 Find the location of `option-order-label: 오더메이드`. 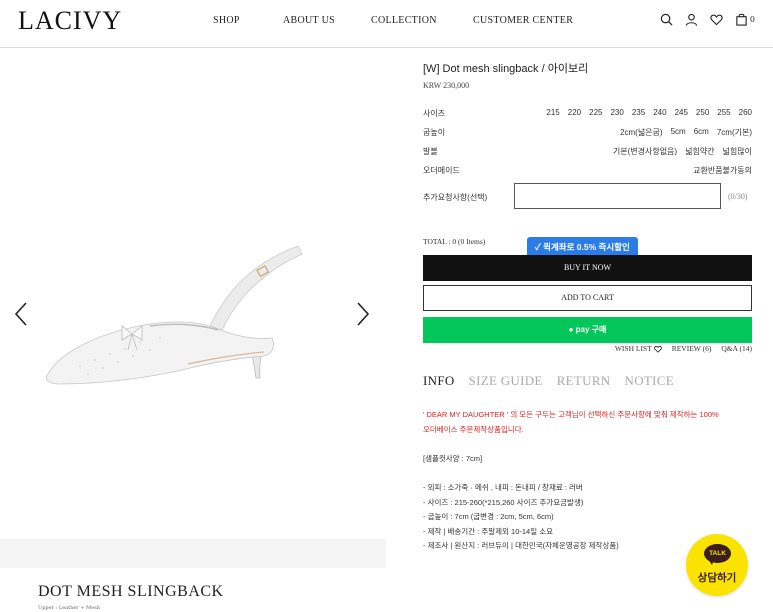

option-order-label: 오더메이드 is located at coordinates (441, 170).